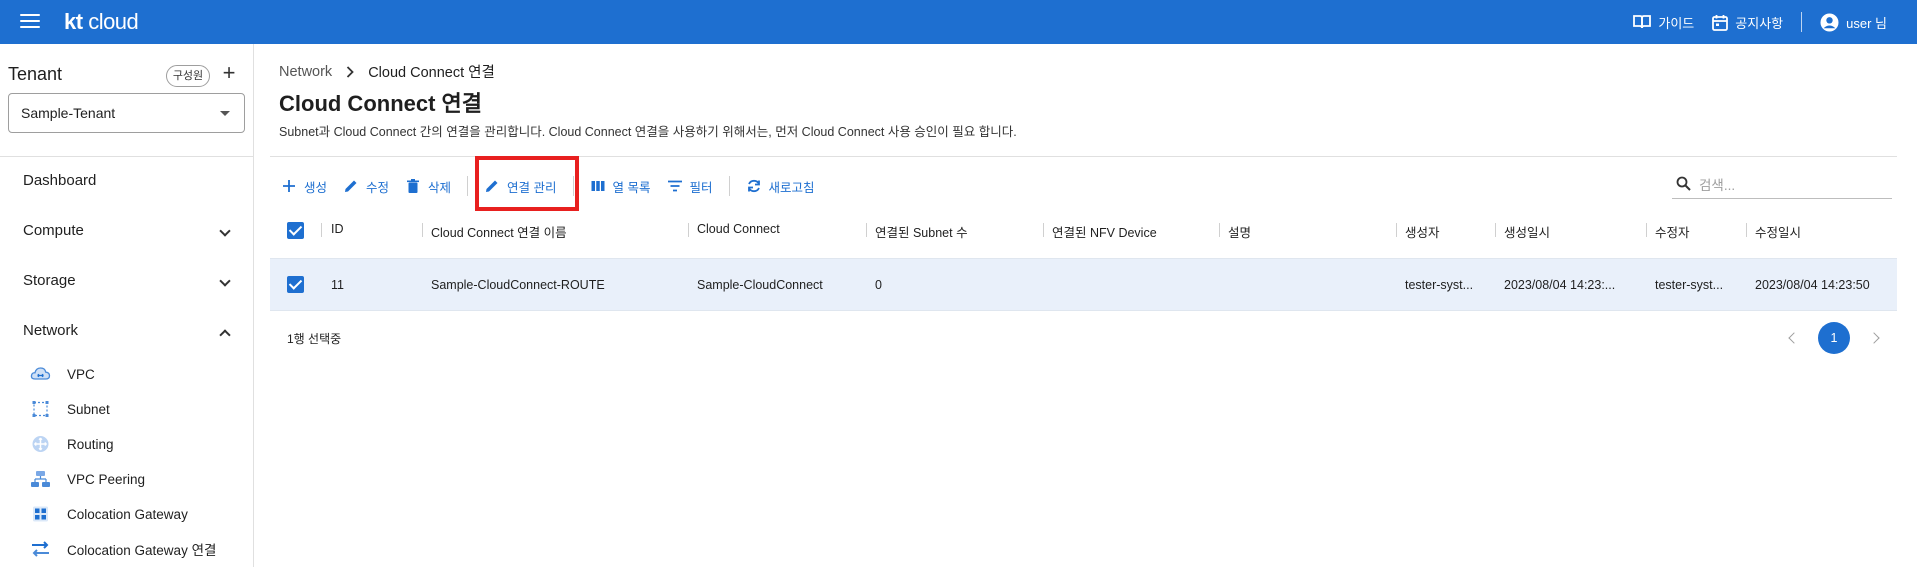 The image size is (1917, 567). What do you see at coordinates (431, 73) in the screenshot?
I see `breadcrumb-current: Cloud Connect 연결` at bounding box center [431, 73].